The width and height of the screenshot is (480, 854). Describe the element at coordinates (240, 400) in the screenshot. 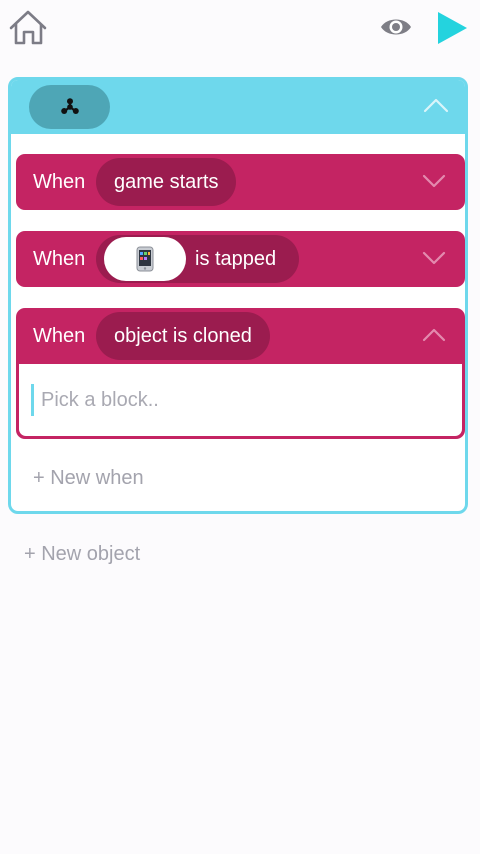

I see `pick-block-field: Pick a block..` at that location.